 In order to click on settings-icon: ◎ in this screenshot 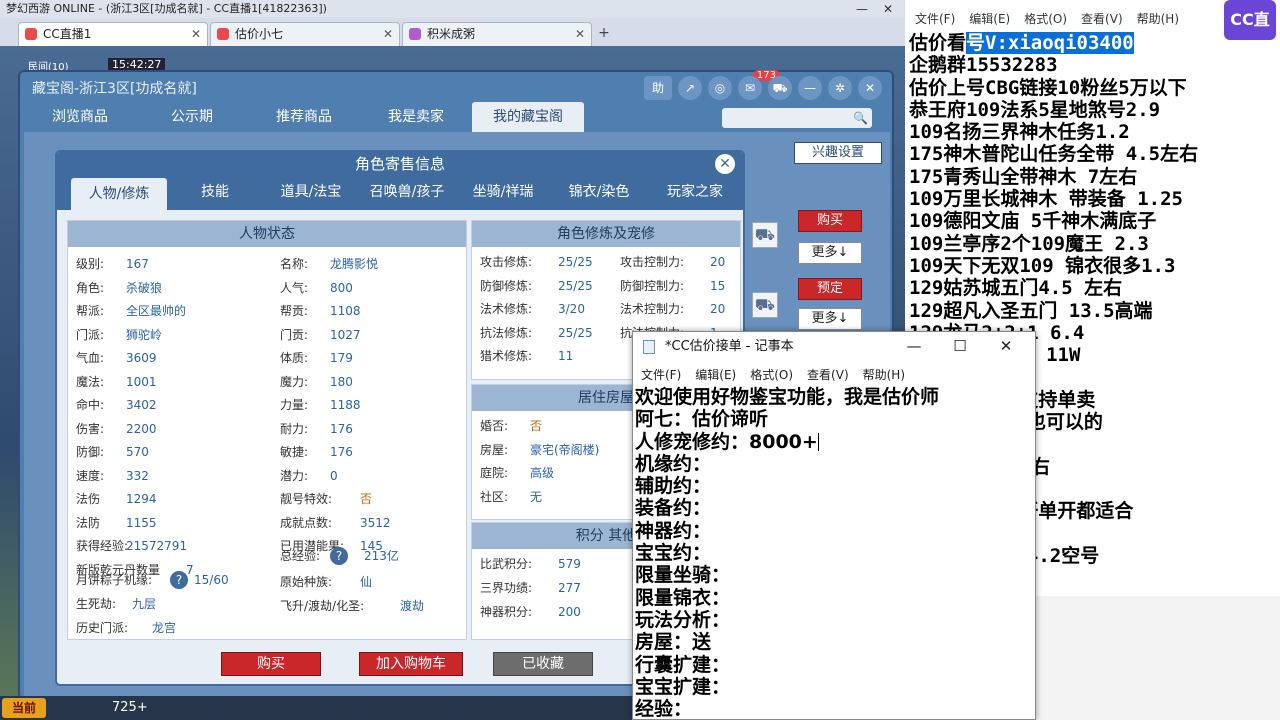, I will do `click(720, 88)`.